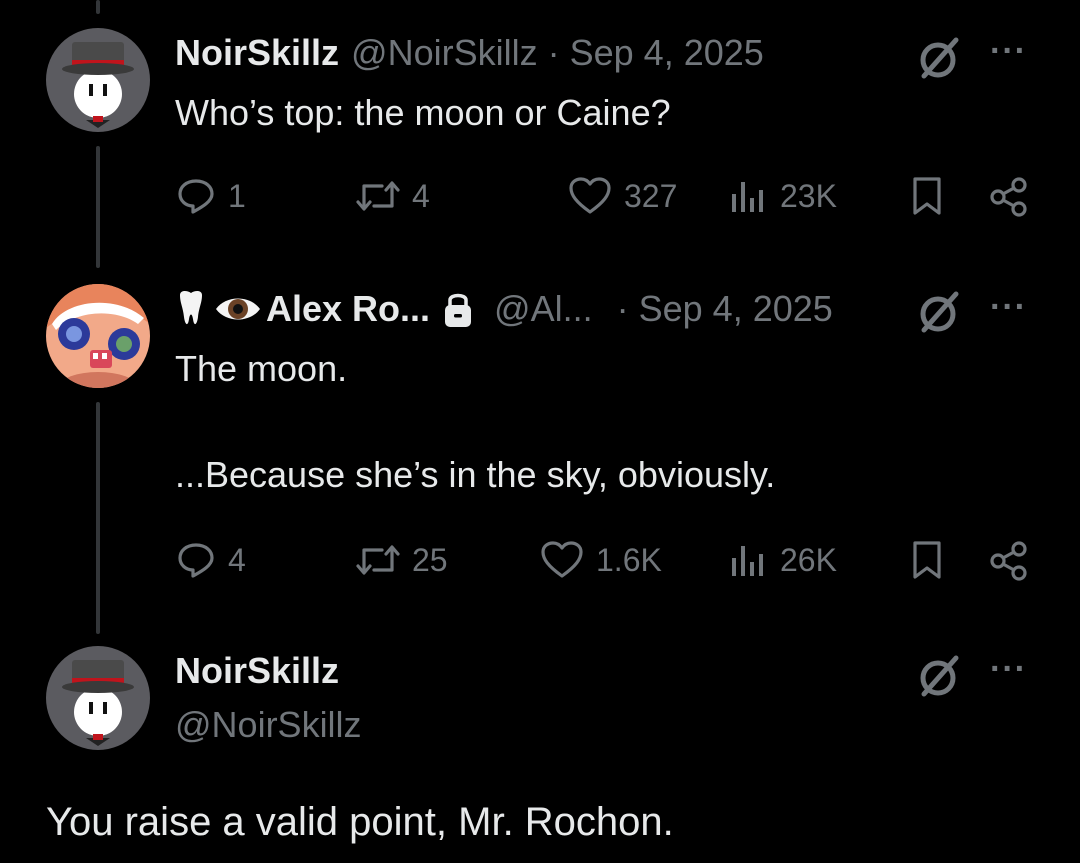 This screenshot has height=863, width=1080. What do you see at coordinates (261, 368) in the screenshot?
I see `post-2-text-line1: The moon.` at bounding box center [261, 368].